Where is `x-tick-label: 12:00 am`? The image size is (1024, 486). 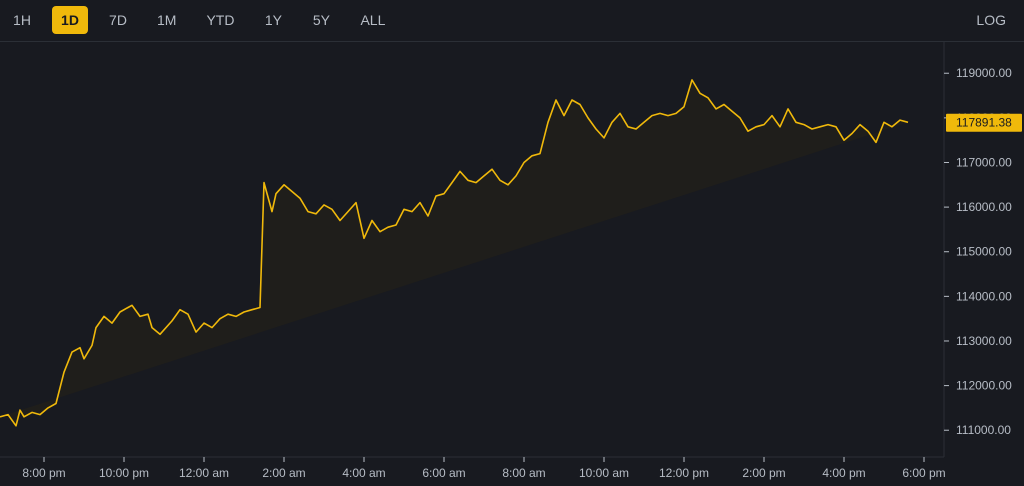
x-tick-label: 12:00 am is located at coordinates (204, 473).